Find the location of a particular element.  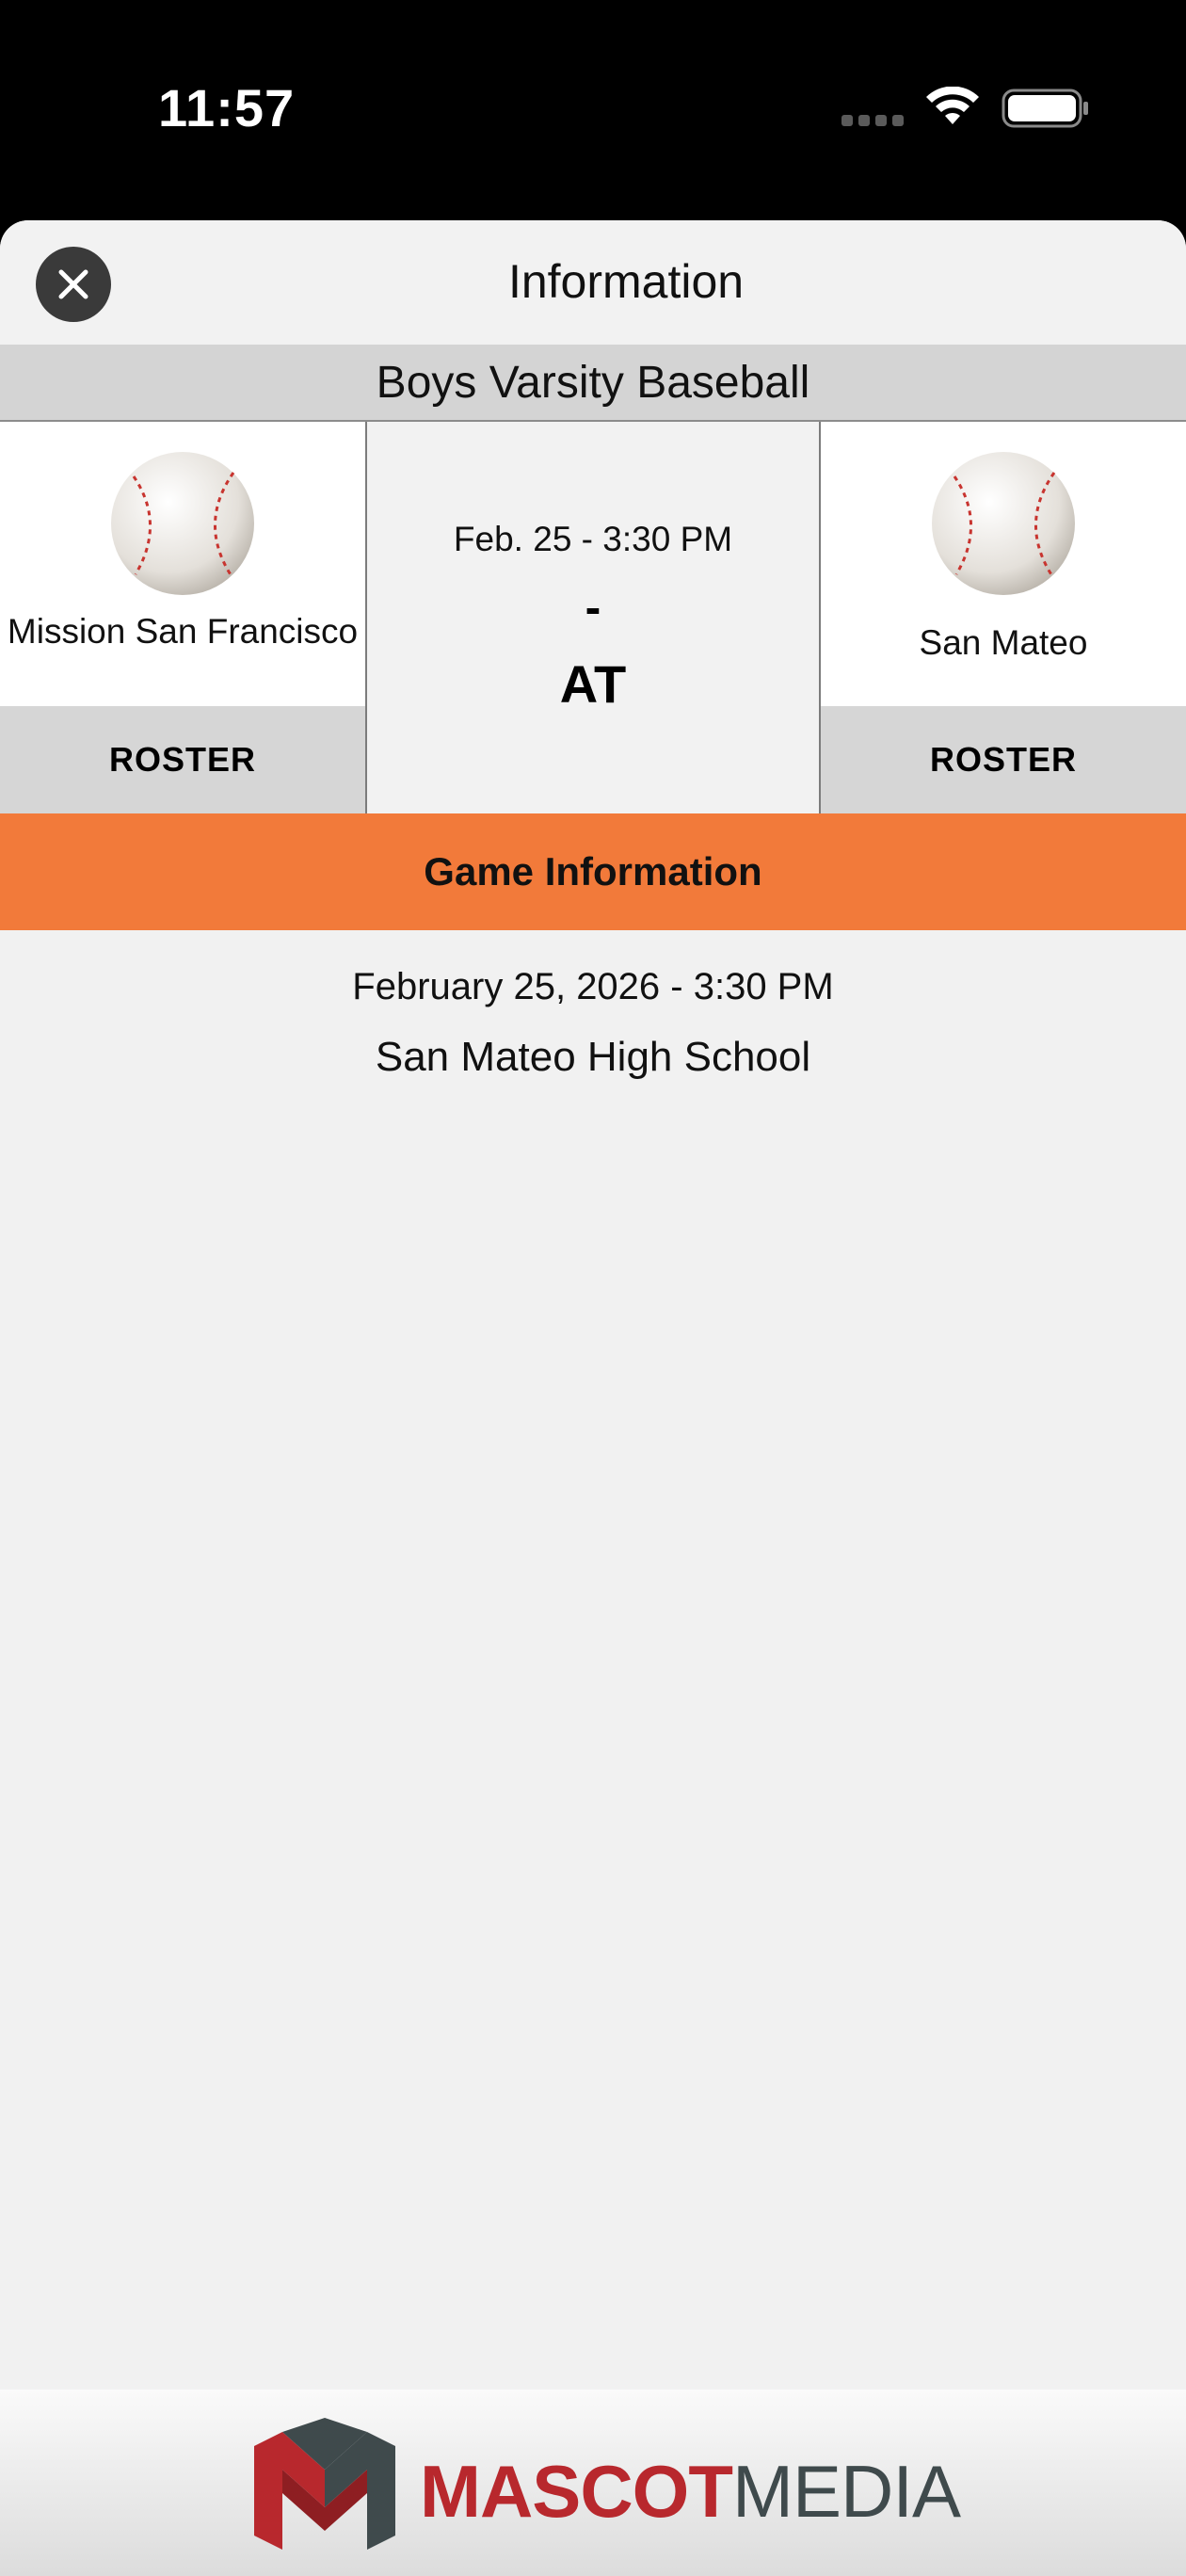

brand-part-media: MEDIA is located at coordinates (846, 2491).